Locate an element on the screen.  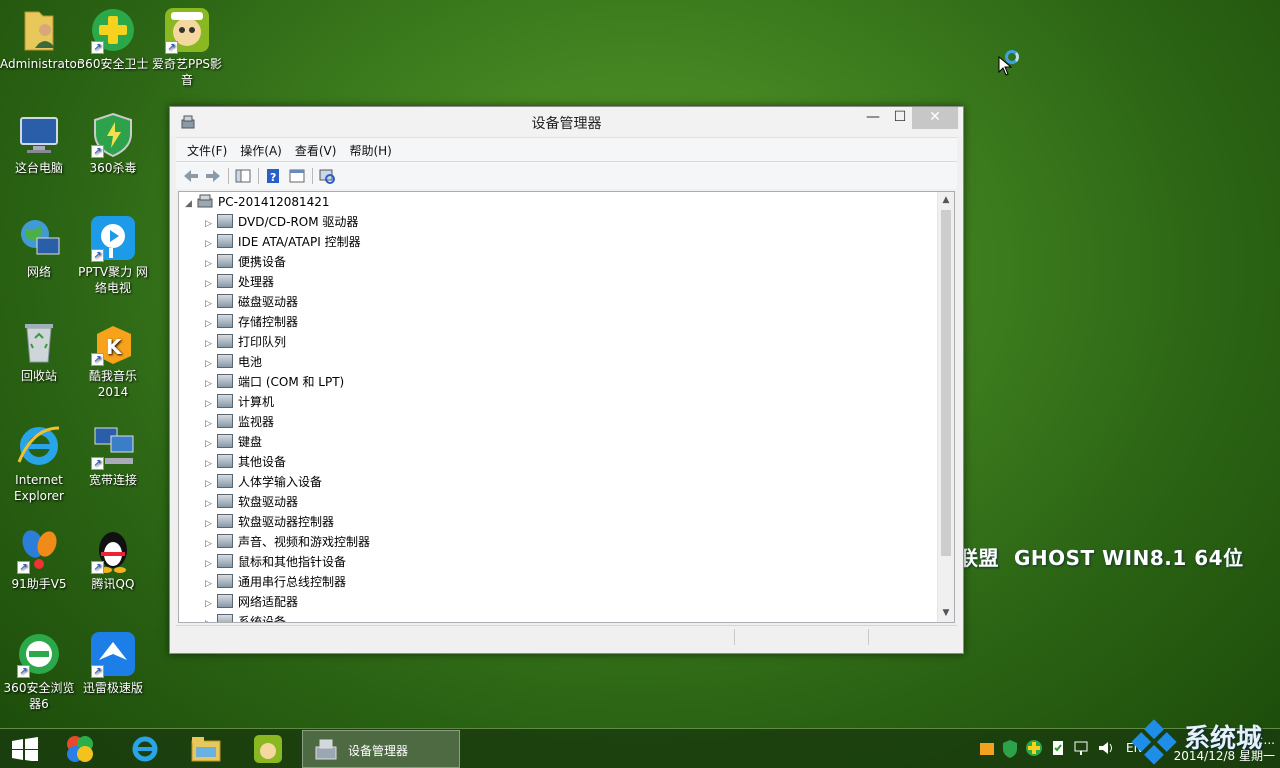
tree-root: ◢ PC-201412081421 is located at coordinates (257, 202).